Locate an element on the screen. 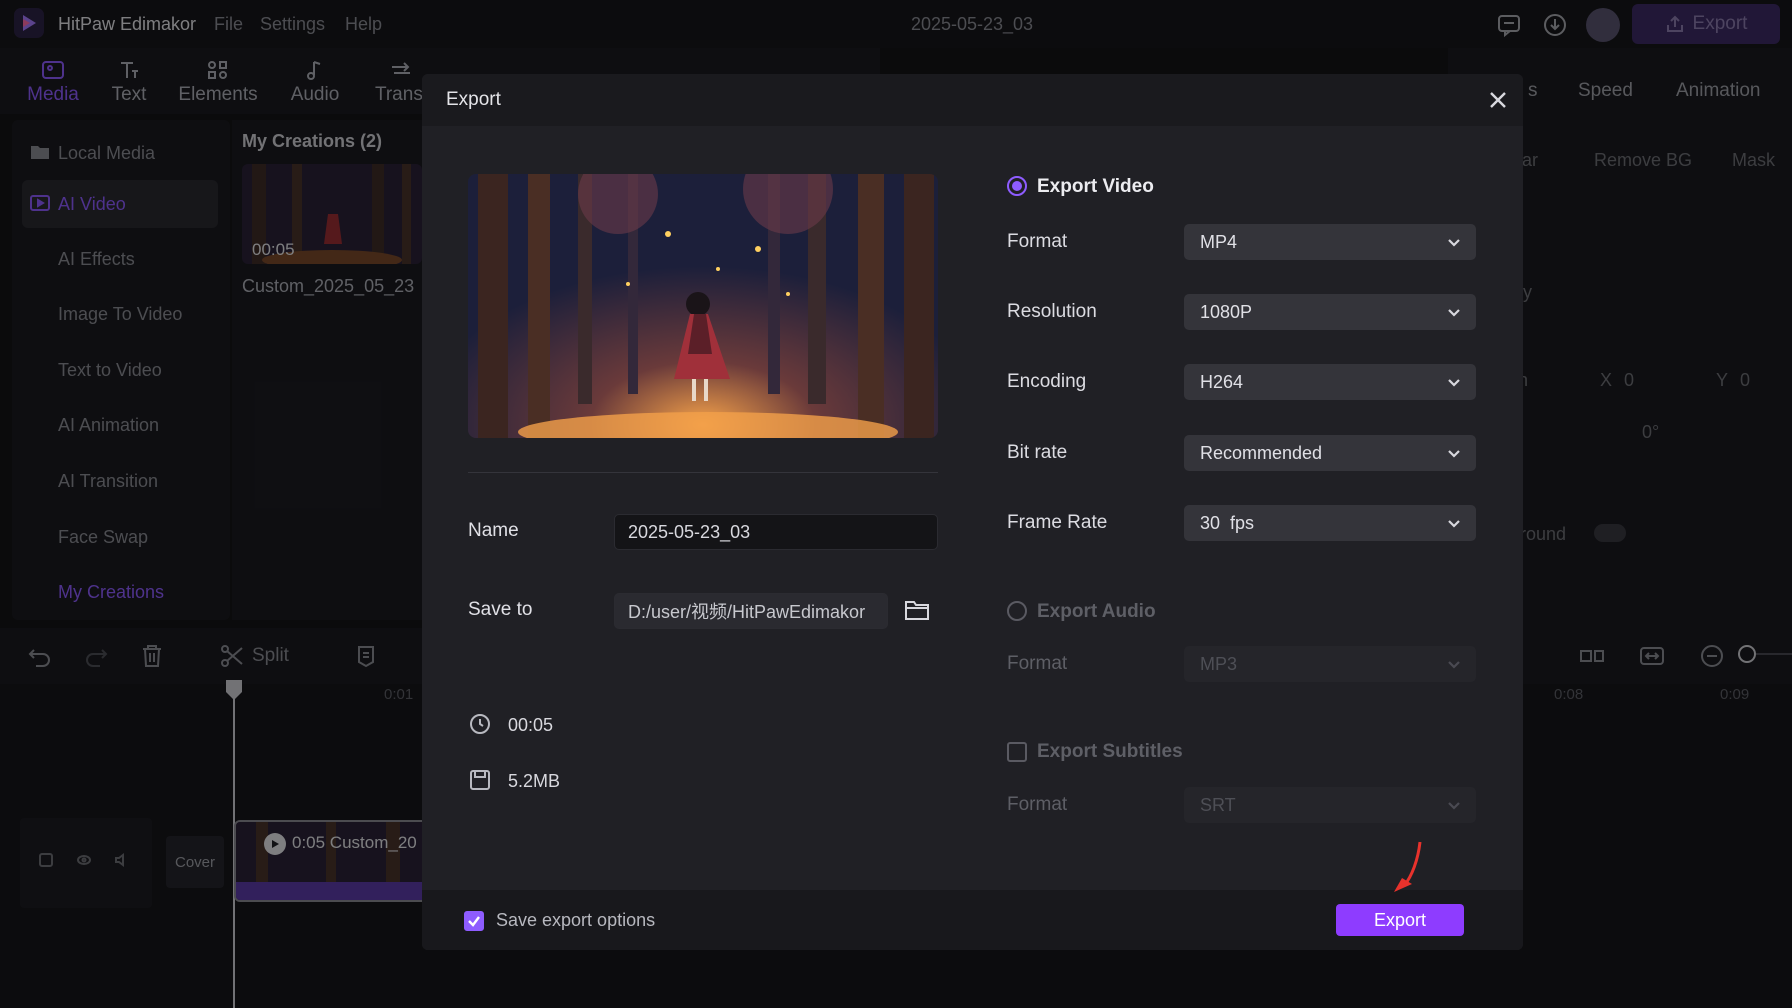  name-label: Name is located at coordinates (493, 530).